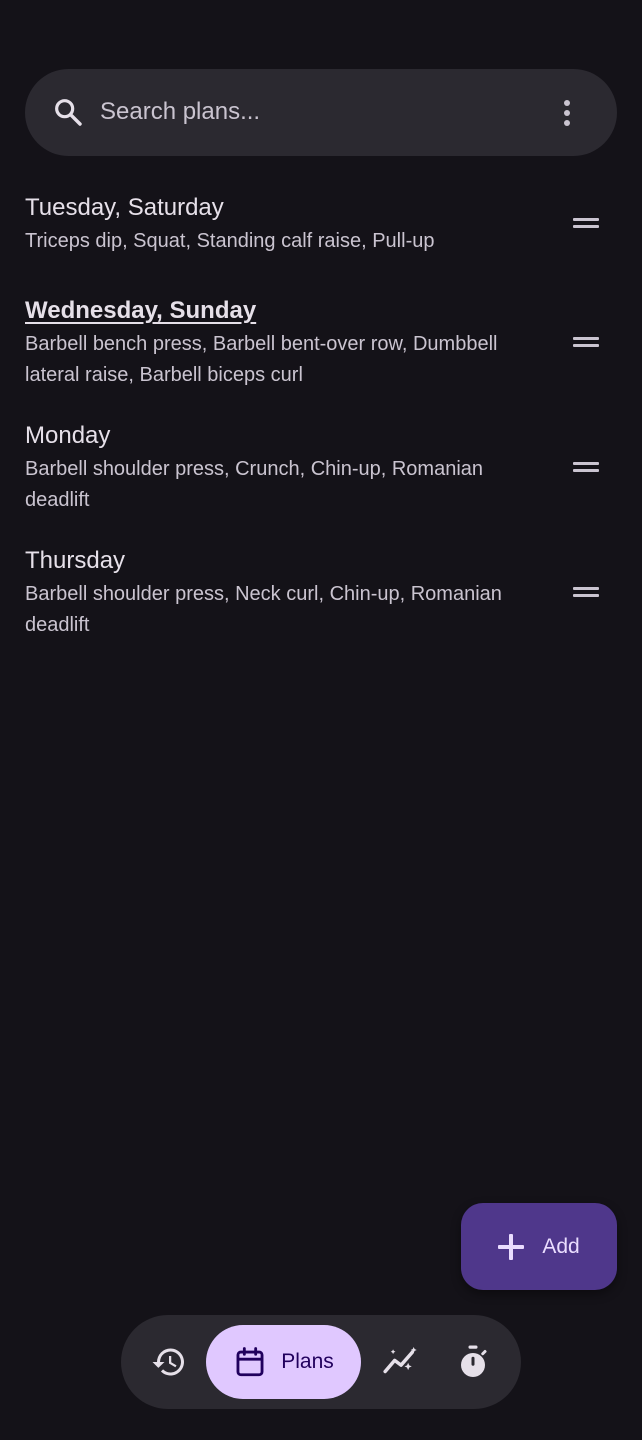  What do you see at coordinates (68, 435) in the screenshot?
I see `plan-title: Monday` at bounding box center [68, 435].